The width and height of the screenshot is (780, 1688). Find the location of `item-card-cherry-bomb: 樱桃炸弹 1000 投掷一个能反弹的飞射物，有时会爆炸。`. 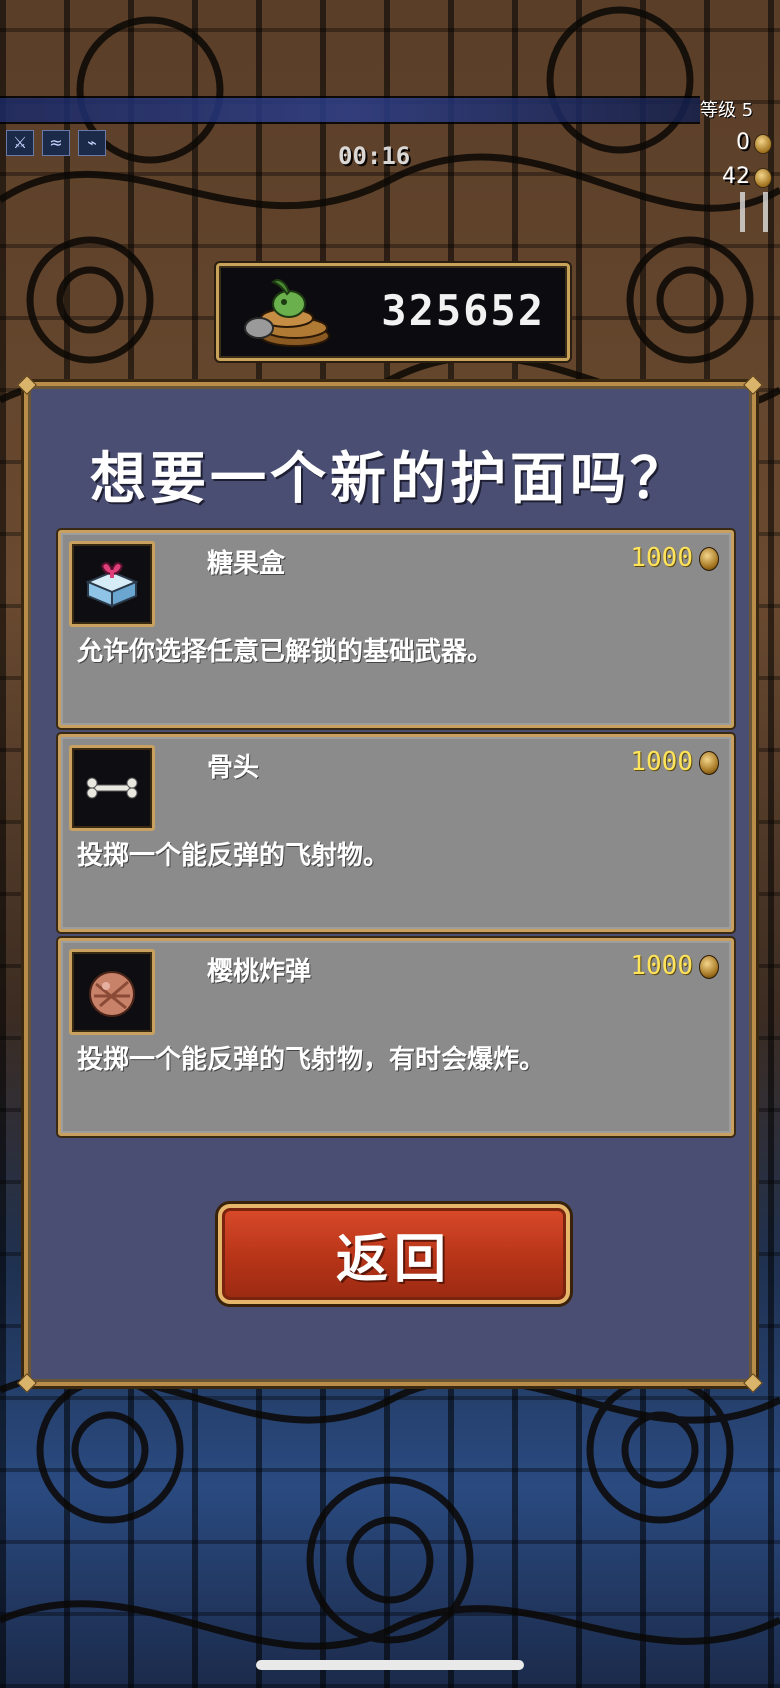

item-card-cherry-bomb: 樱桃炸弹 1000 投掷一个能反弹的飞射物，有时会爆炸。 is located at coordinates (396, 1037).